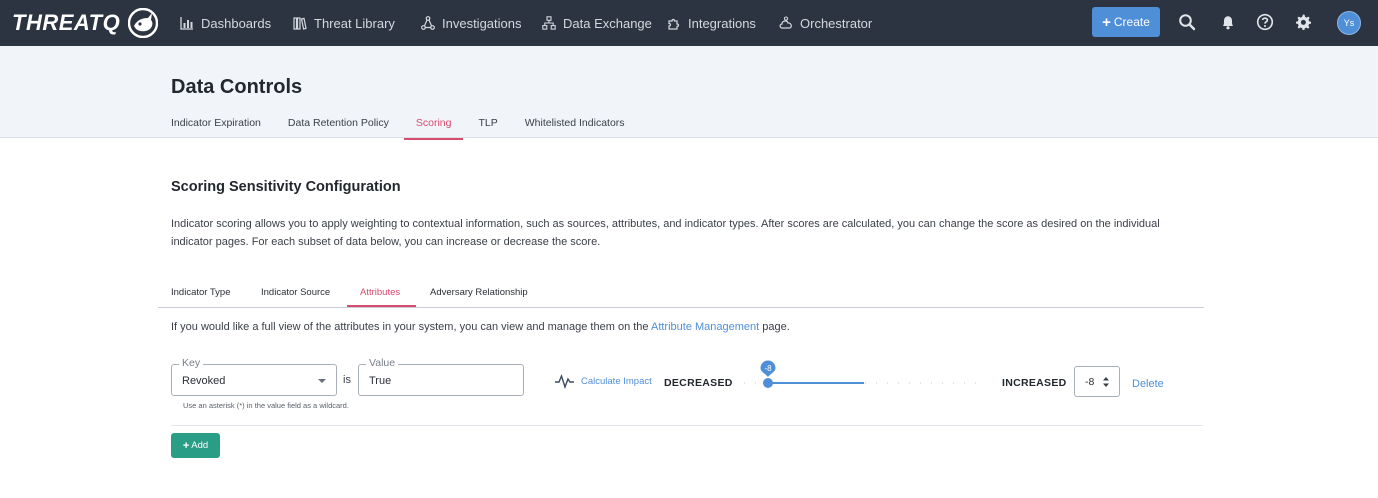  I want to click on add-rule-button: + Add, so click(195, 445).